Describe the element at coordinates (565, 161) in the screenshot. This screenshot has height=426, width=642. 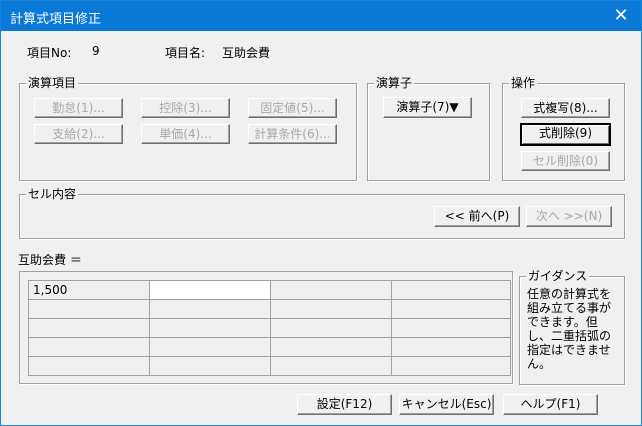
I see `delete-cell-button: セル削除(0)` at that location.